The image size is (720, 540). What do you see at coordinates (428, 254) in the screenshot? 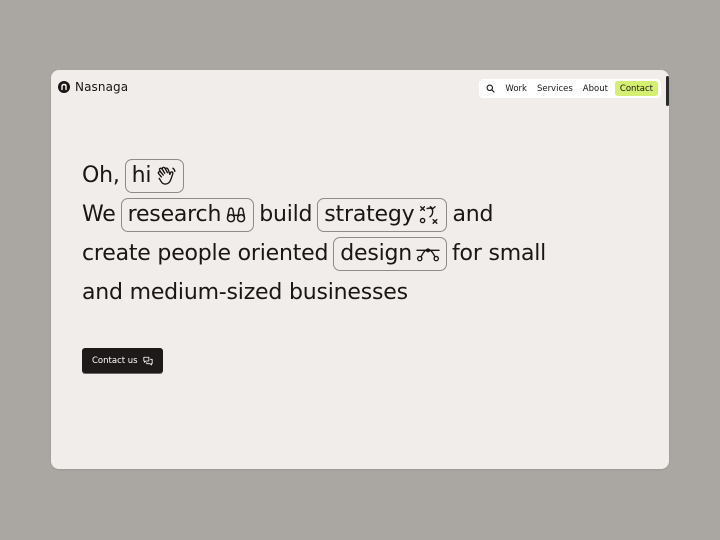
I see `bezier-curve-icon` at bounding box center [428, 254].